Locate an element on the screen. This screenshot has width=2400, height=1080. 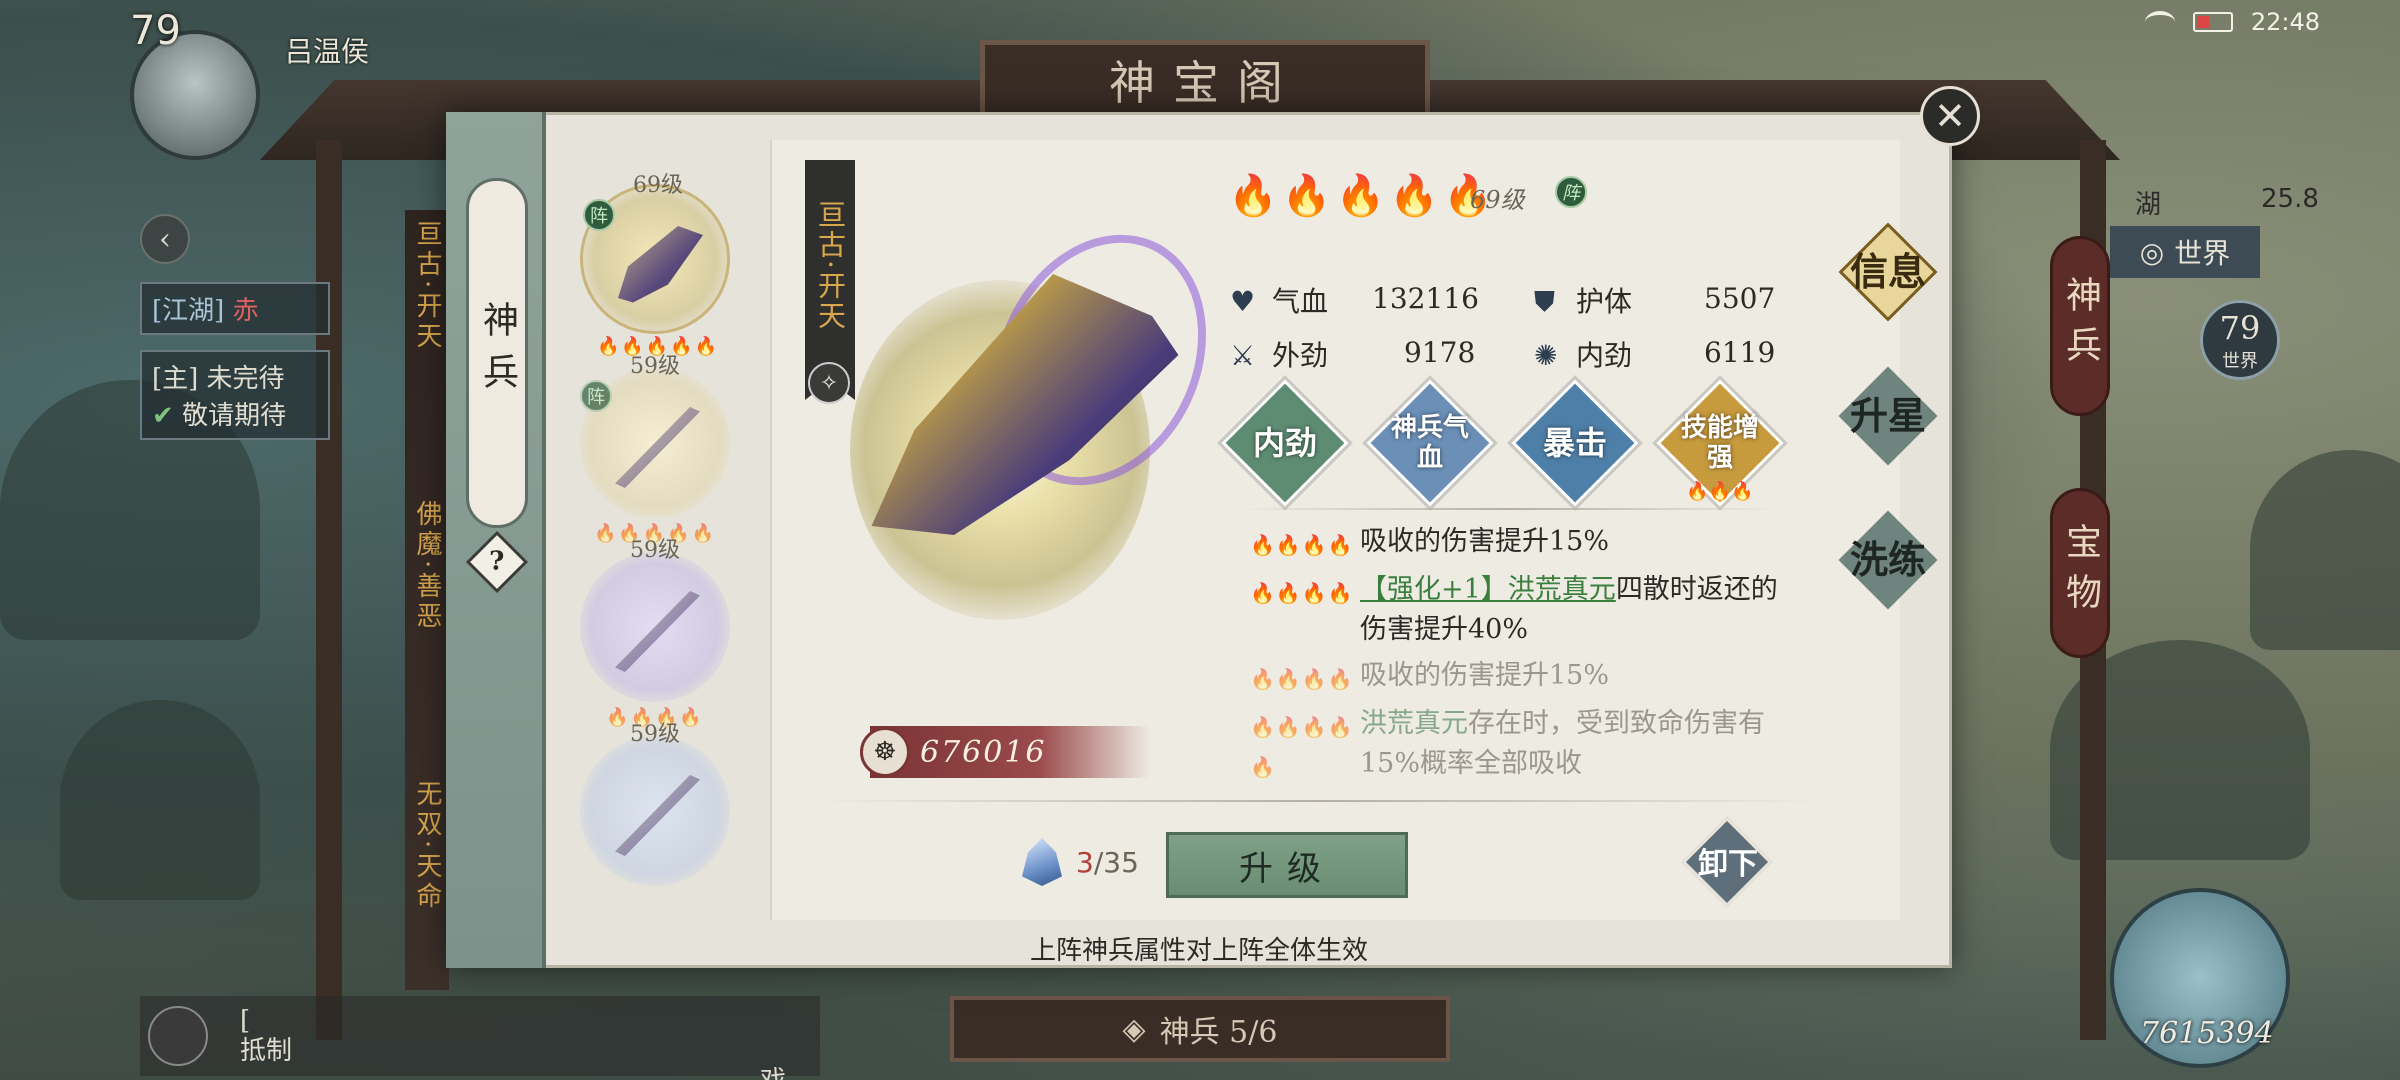
panel-footnote: 上阵神兵属性对上阵全体生效 is located at coordinates (1198, 951).